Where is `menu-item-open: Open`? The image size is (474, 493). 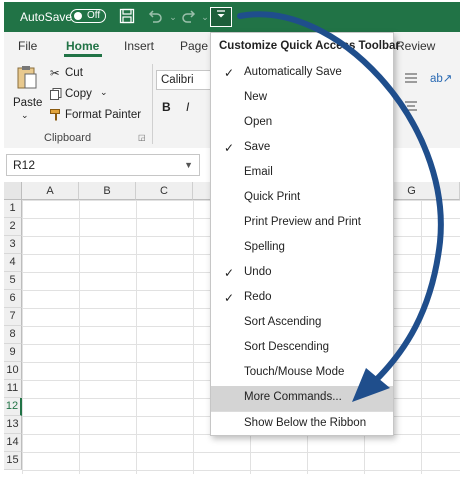
menu-item-open: Open is located at coordinates (302, 123).